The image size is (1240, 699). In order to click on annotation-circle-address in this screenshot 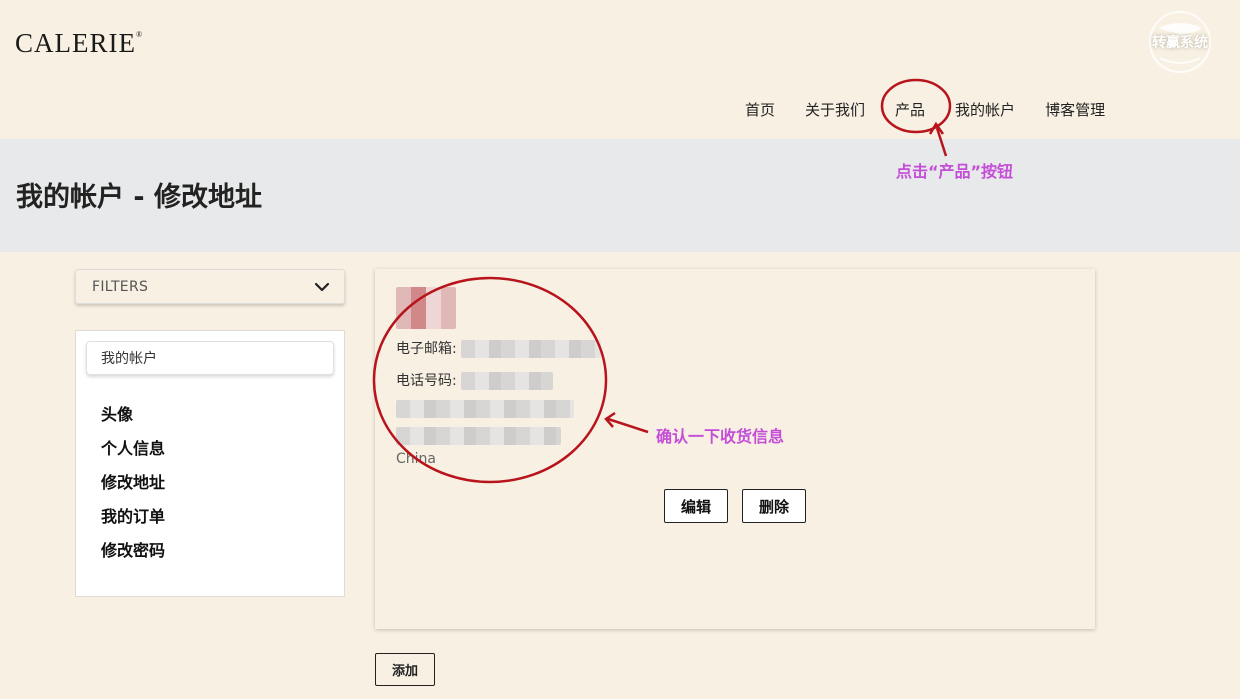, I will do `click(490, 380)`.